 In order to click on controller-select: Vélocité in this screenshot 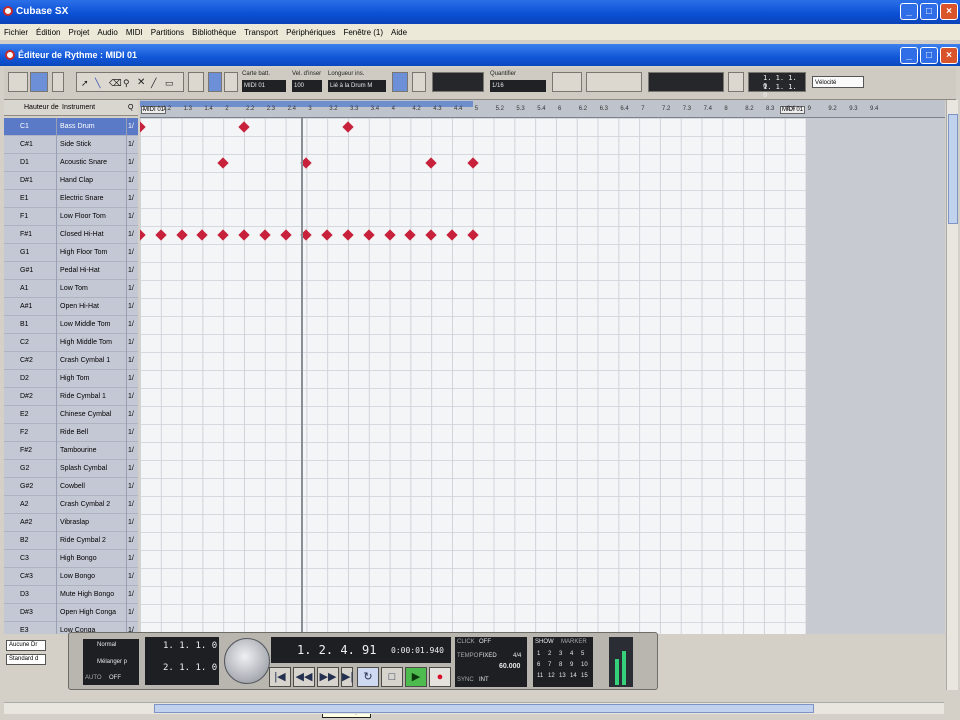, I will do `click(838, 82)`.